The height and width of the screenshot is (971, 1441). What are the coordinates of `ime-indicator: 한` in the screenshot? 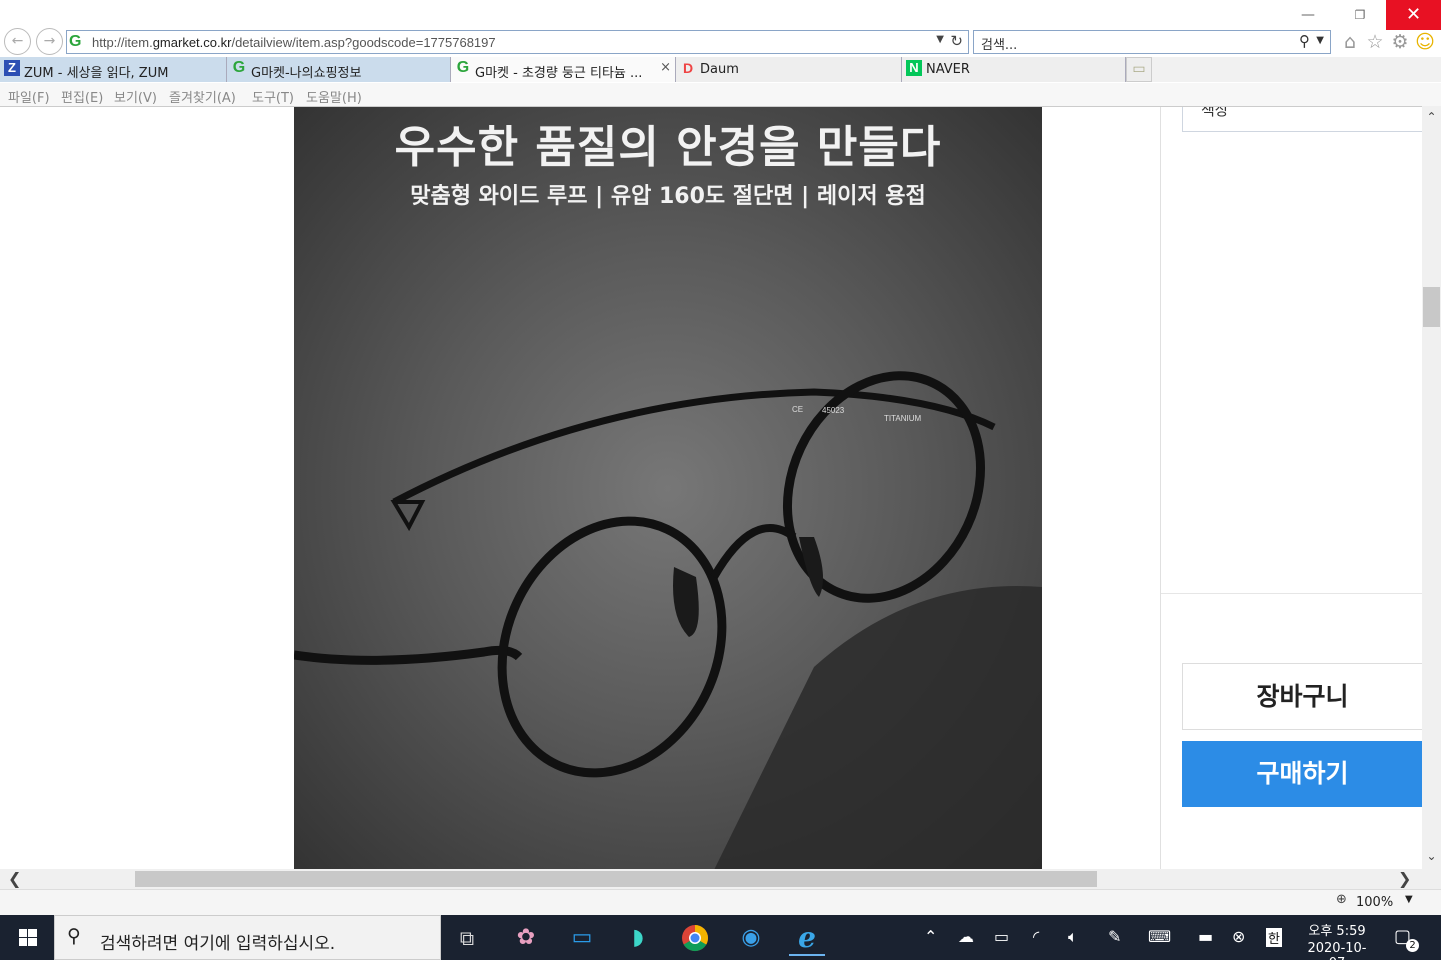 It's located at (1274, 937).